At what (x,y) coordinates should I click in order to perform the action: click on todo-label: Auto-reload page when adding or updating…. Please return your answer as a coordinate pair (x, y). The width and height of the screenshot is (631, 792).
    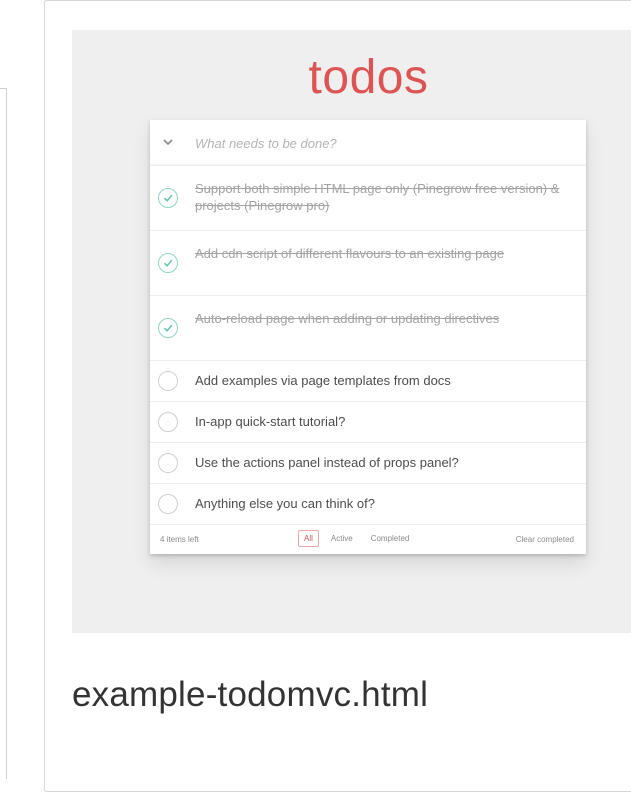
    Looking at the image, I should click on (347, 318).